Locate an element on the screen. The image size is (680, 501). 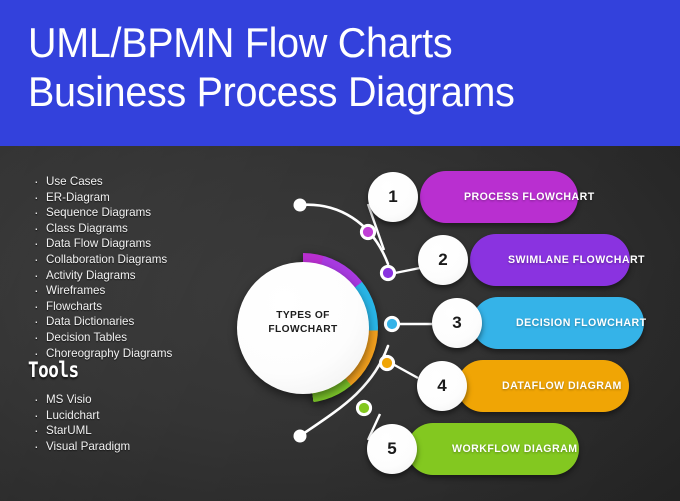
donut-label-line-2: FLOWCHART is located at coordinates (303, 329).